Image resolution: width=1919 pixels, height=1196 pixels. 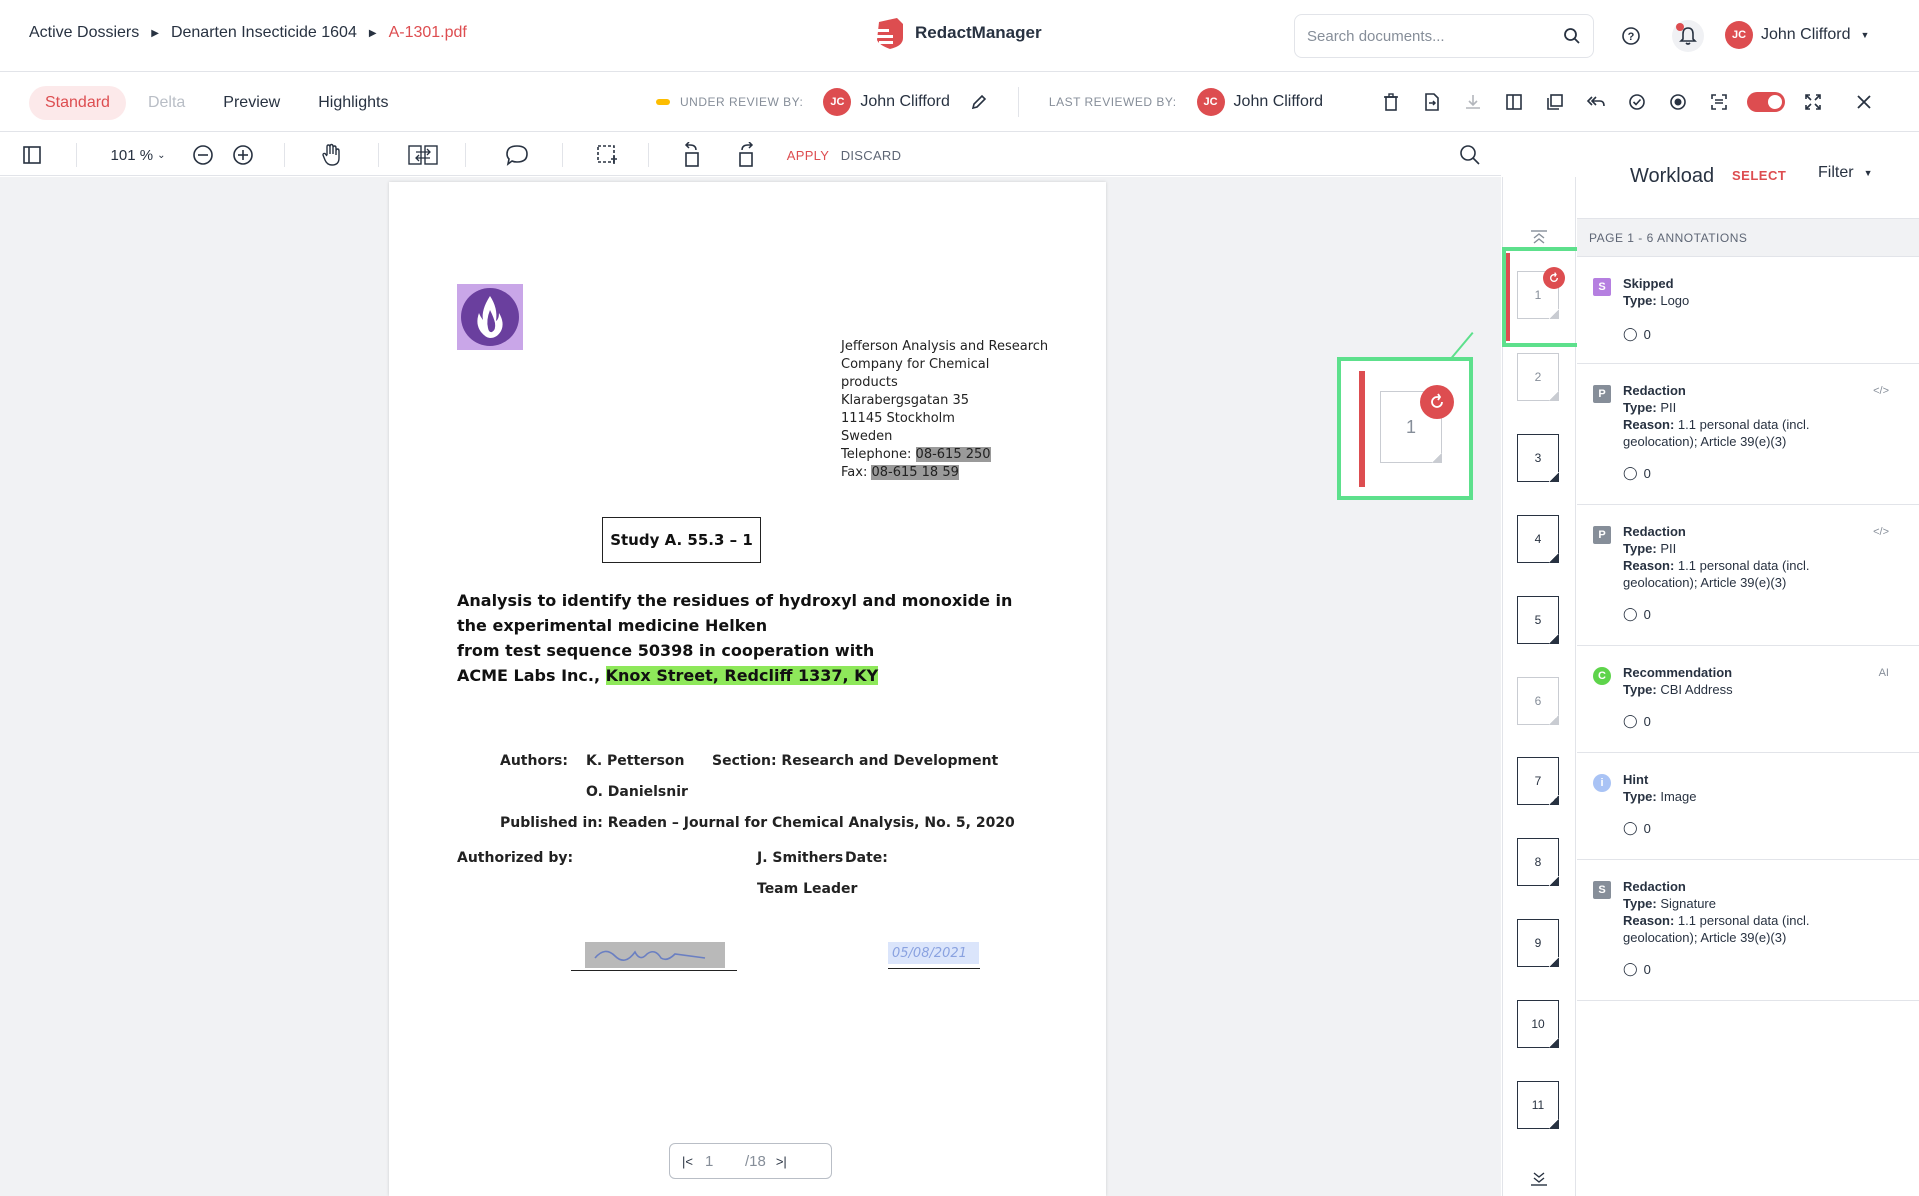 I want to click on fax-redaction: 08-615 18 59, so click(x=915, y=472).